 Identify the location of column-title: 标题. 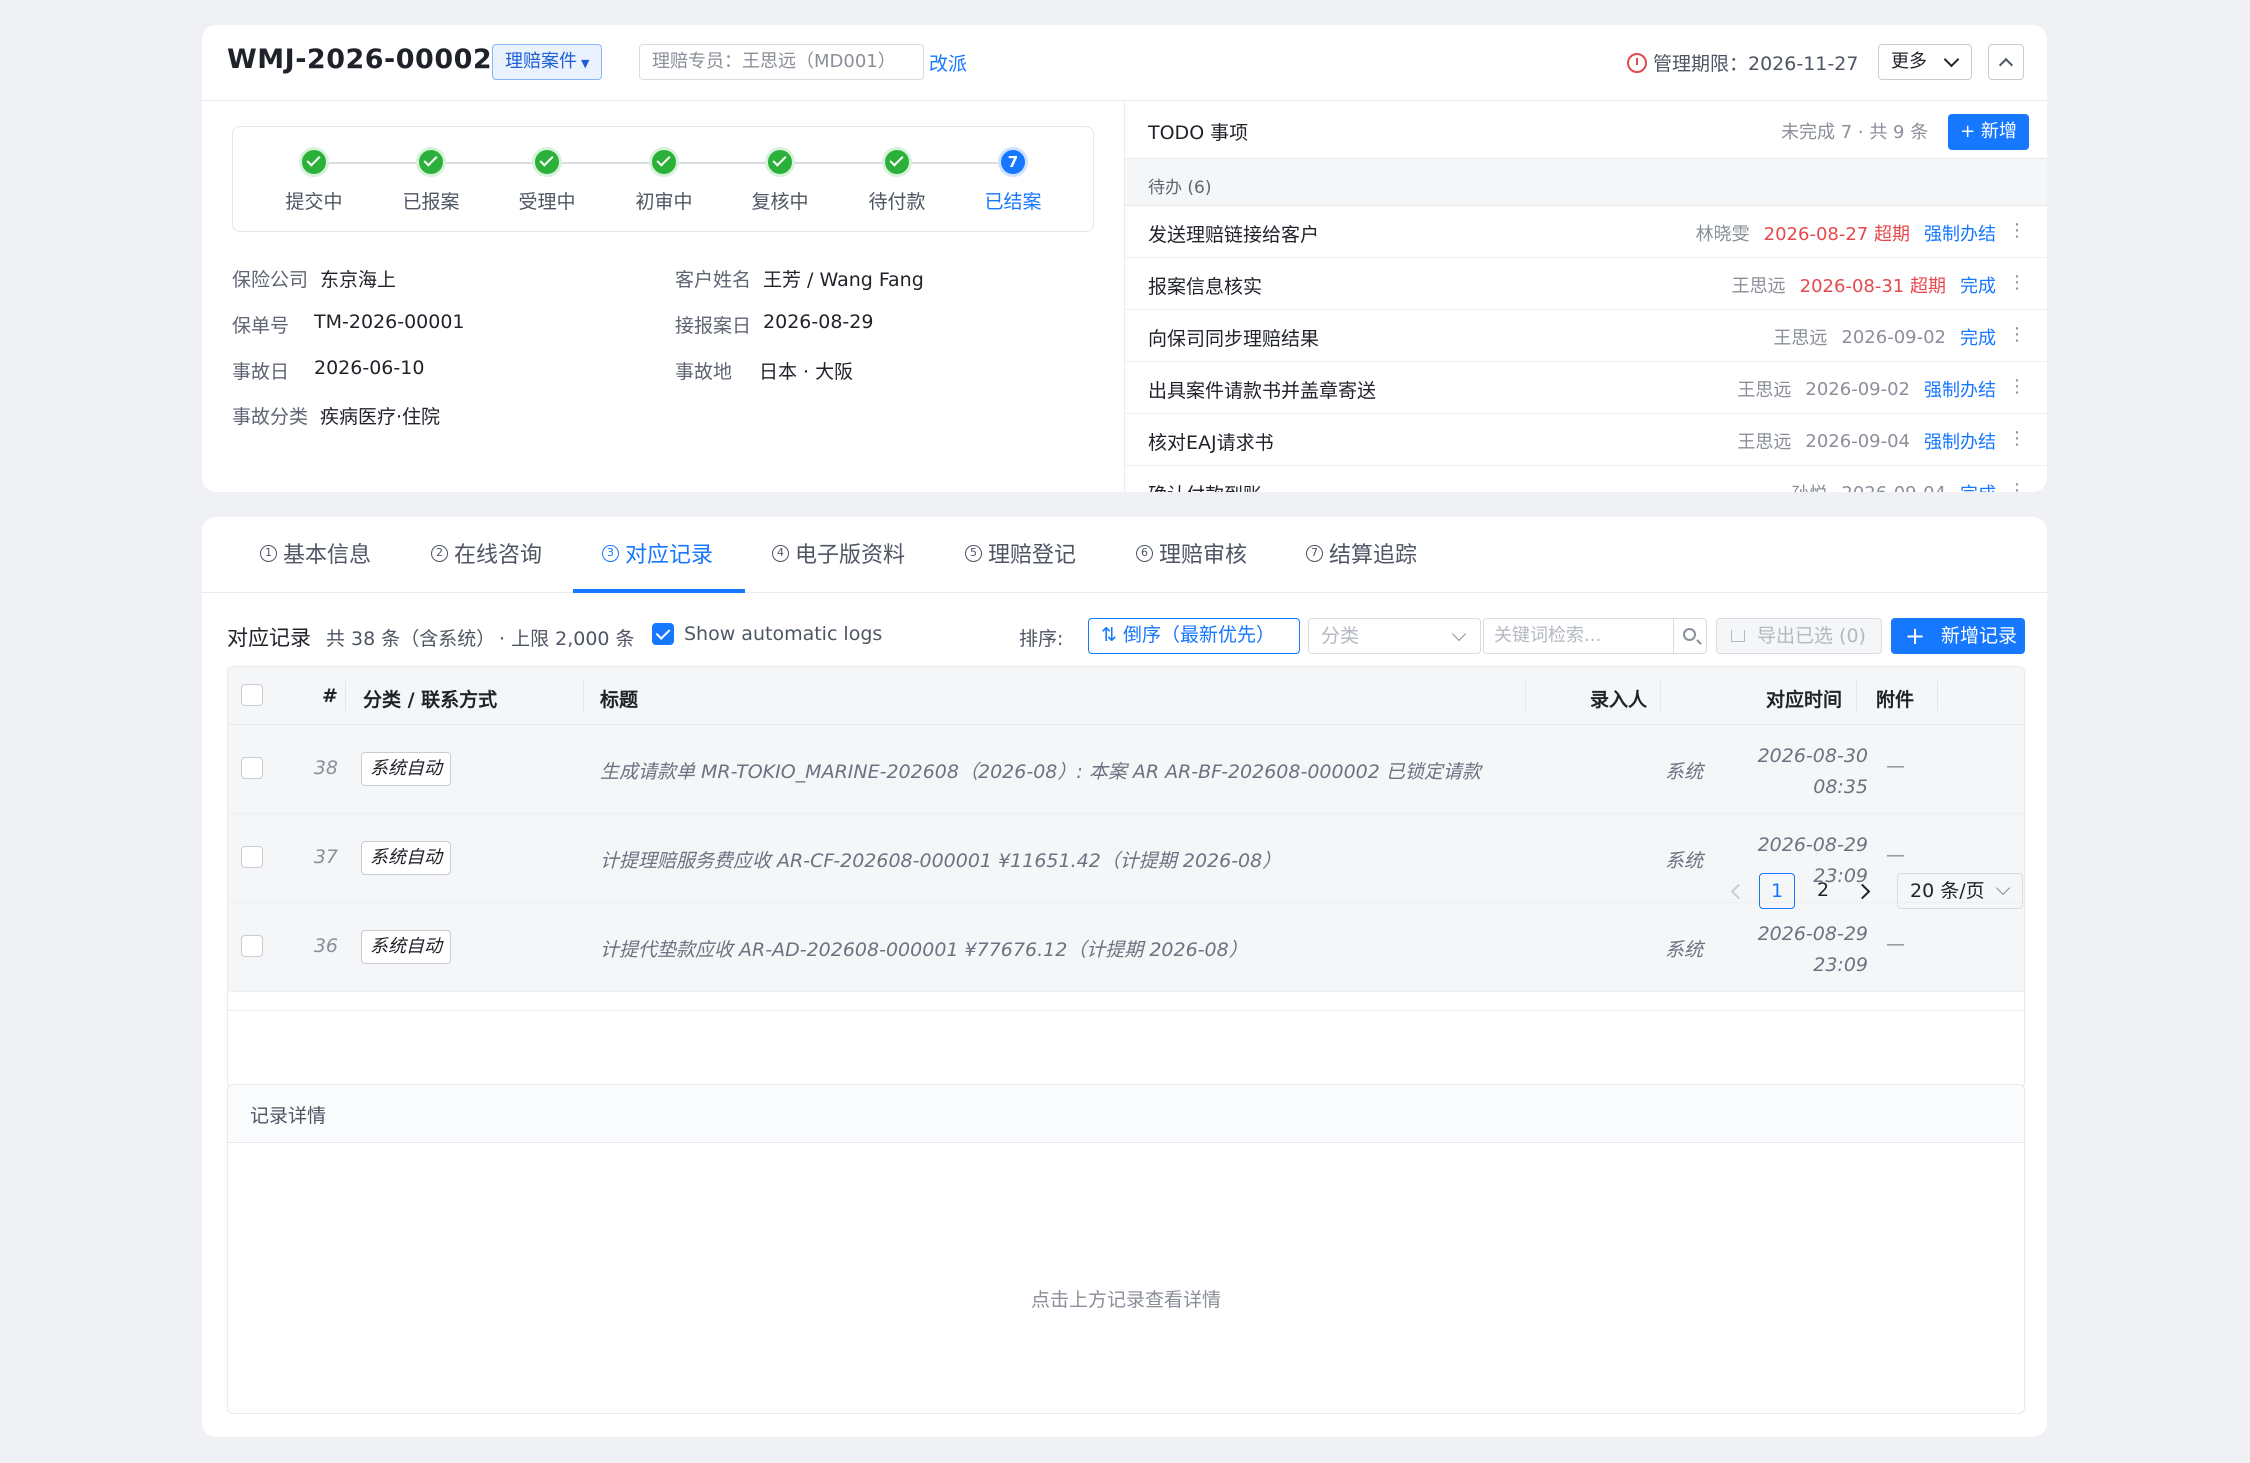
(619, 698).